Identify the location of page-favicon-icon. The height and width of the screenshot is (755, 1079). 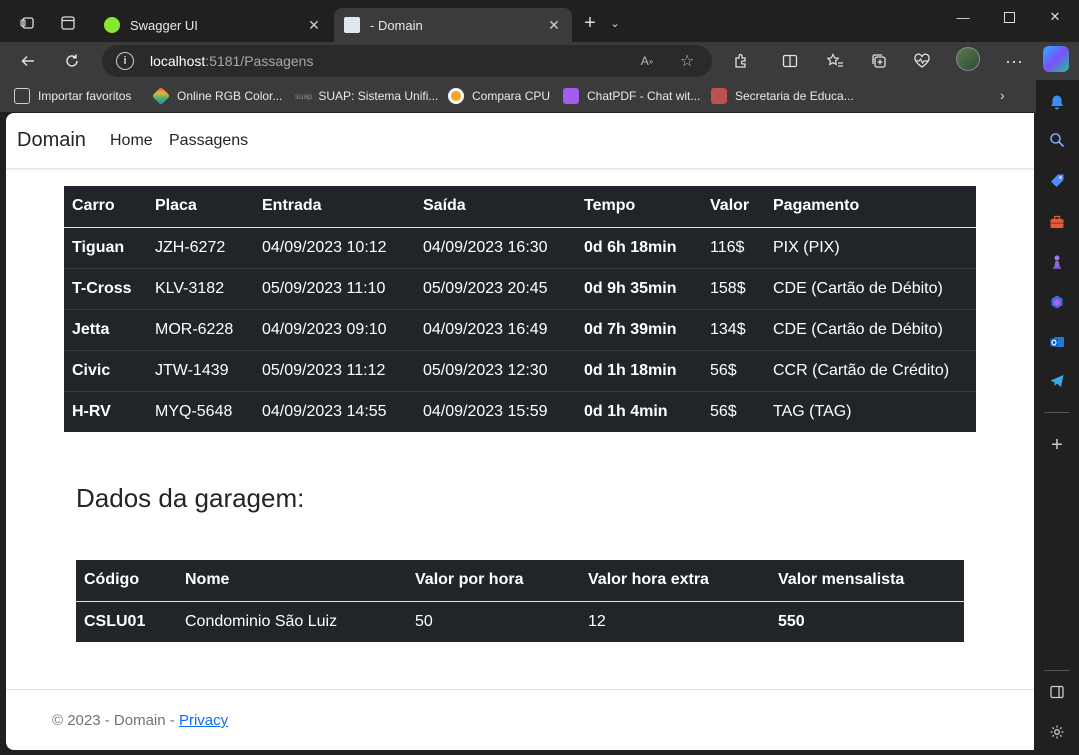
(352, 25).